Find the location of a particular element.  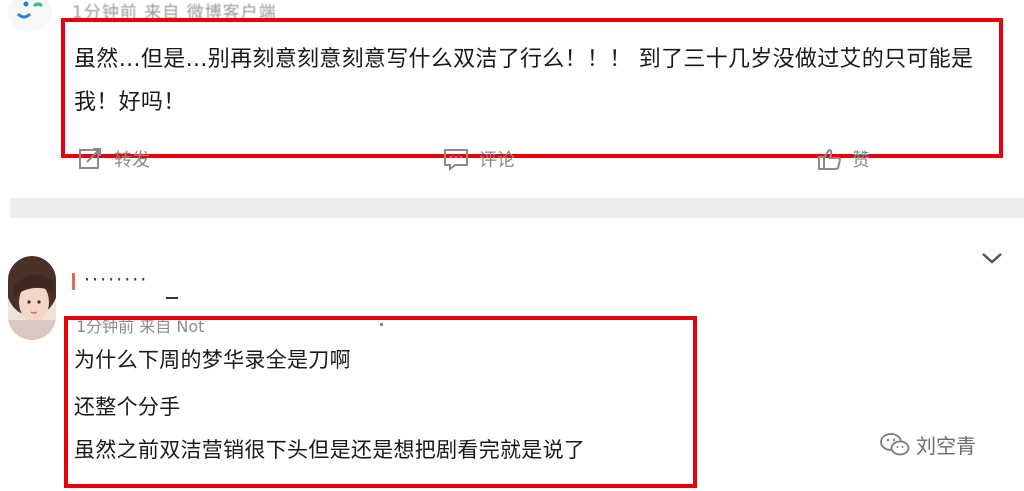

avatar is located at coordinates (32, 298).